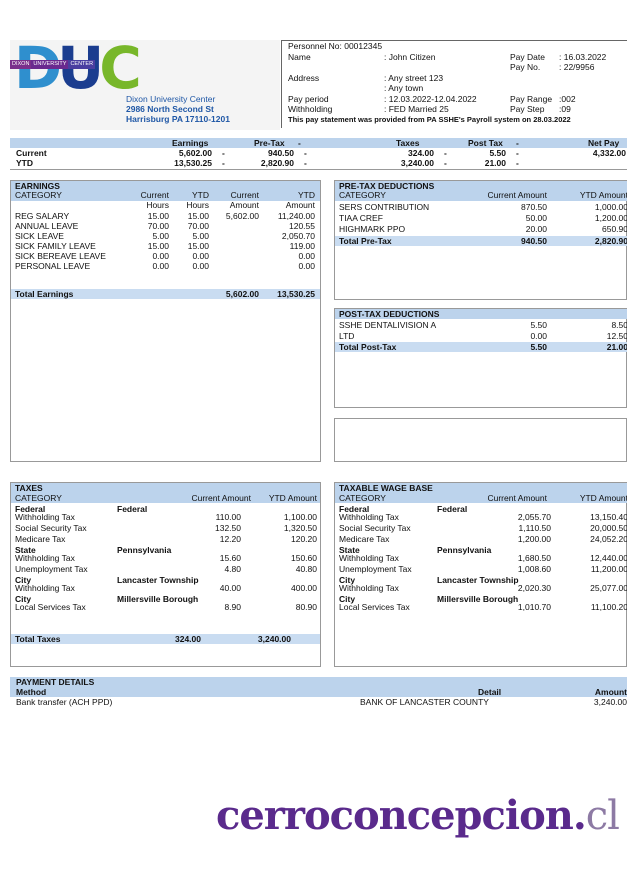  What do you see at coordinates (158, 599) in the screenshot?
I see `jurisdiction: Millersville Borough` at bounding box center [158, 599].